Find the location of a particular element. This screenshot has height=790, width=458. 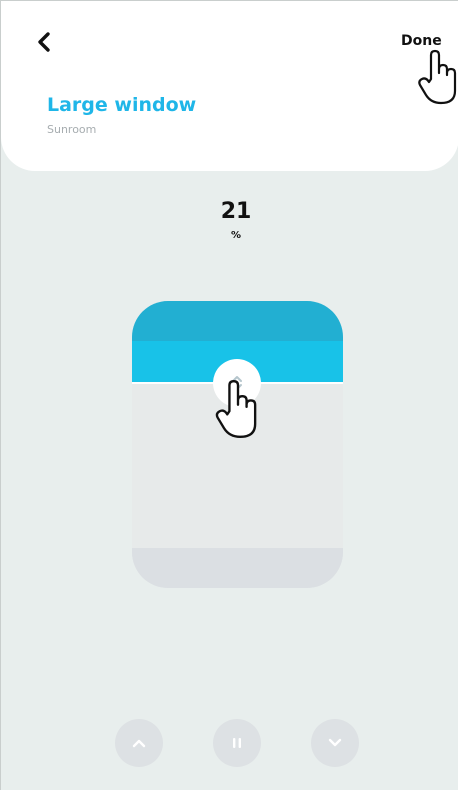

position-unit: % is located at coordinates (236, 235).